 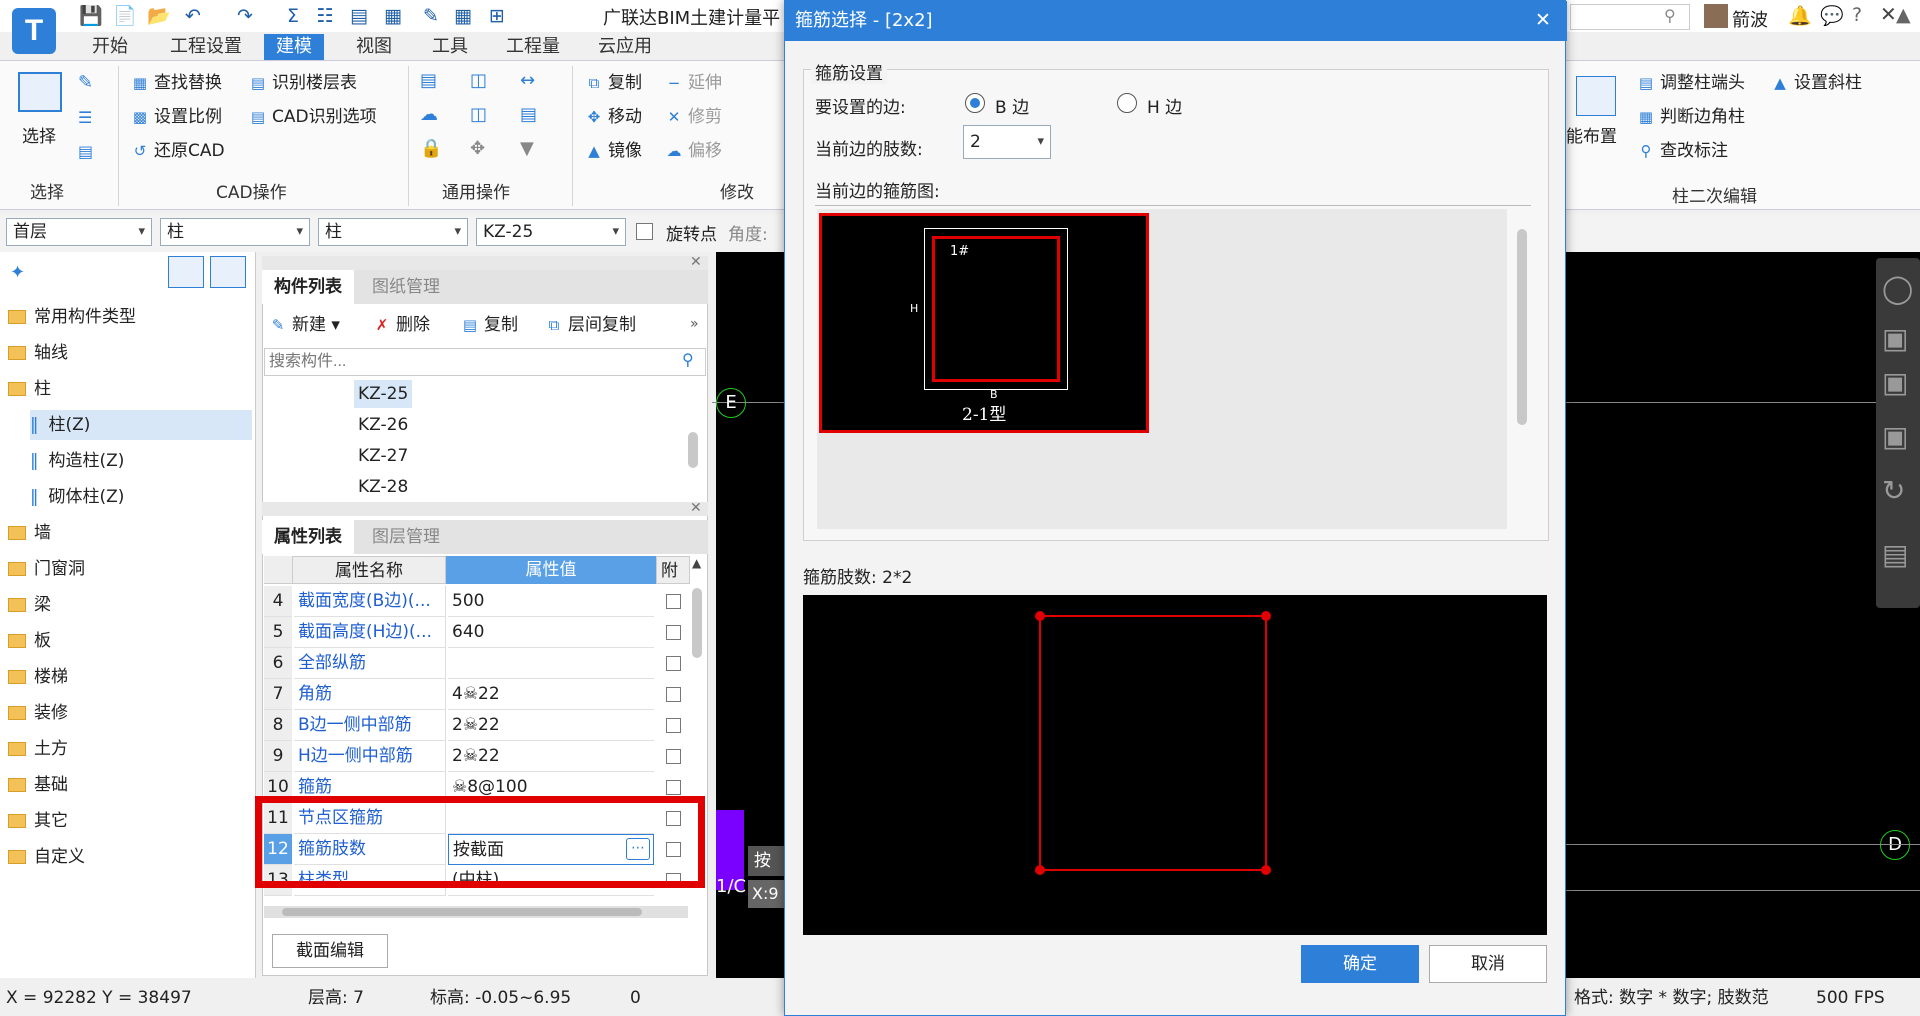 I want to click on smart-layout-icon, so click(x=1596, y=96).